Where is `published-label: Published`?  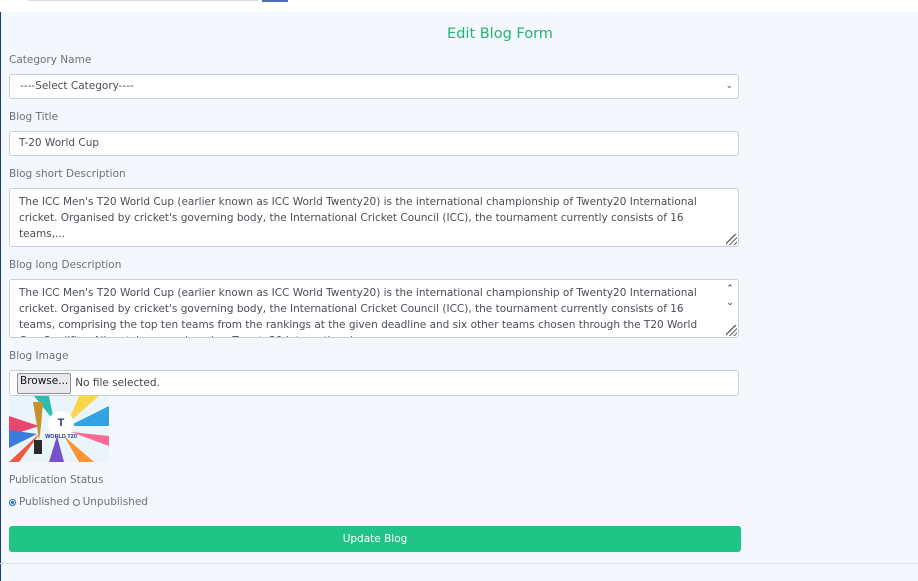 published-label: Published is located at coordinates (44, 502).